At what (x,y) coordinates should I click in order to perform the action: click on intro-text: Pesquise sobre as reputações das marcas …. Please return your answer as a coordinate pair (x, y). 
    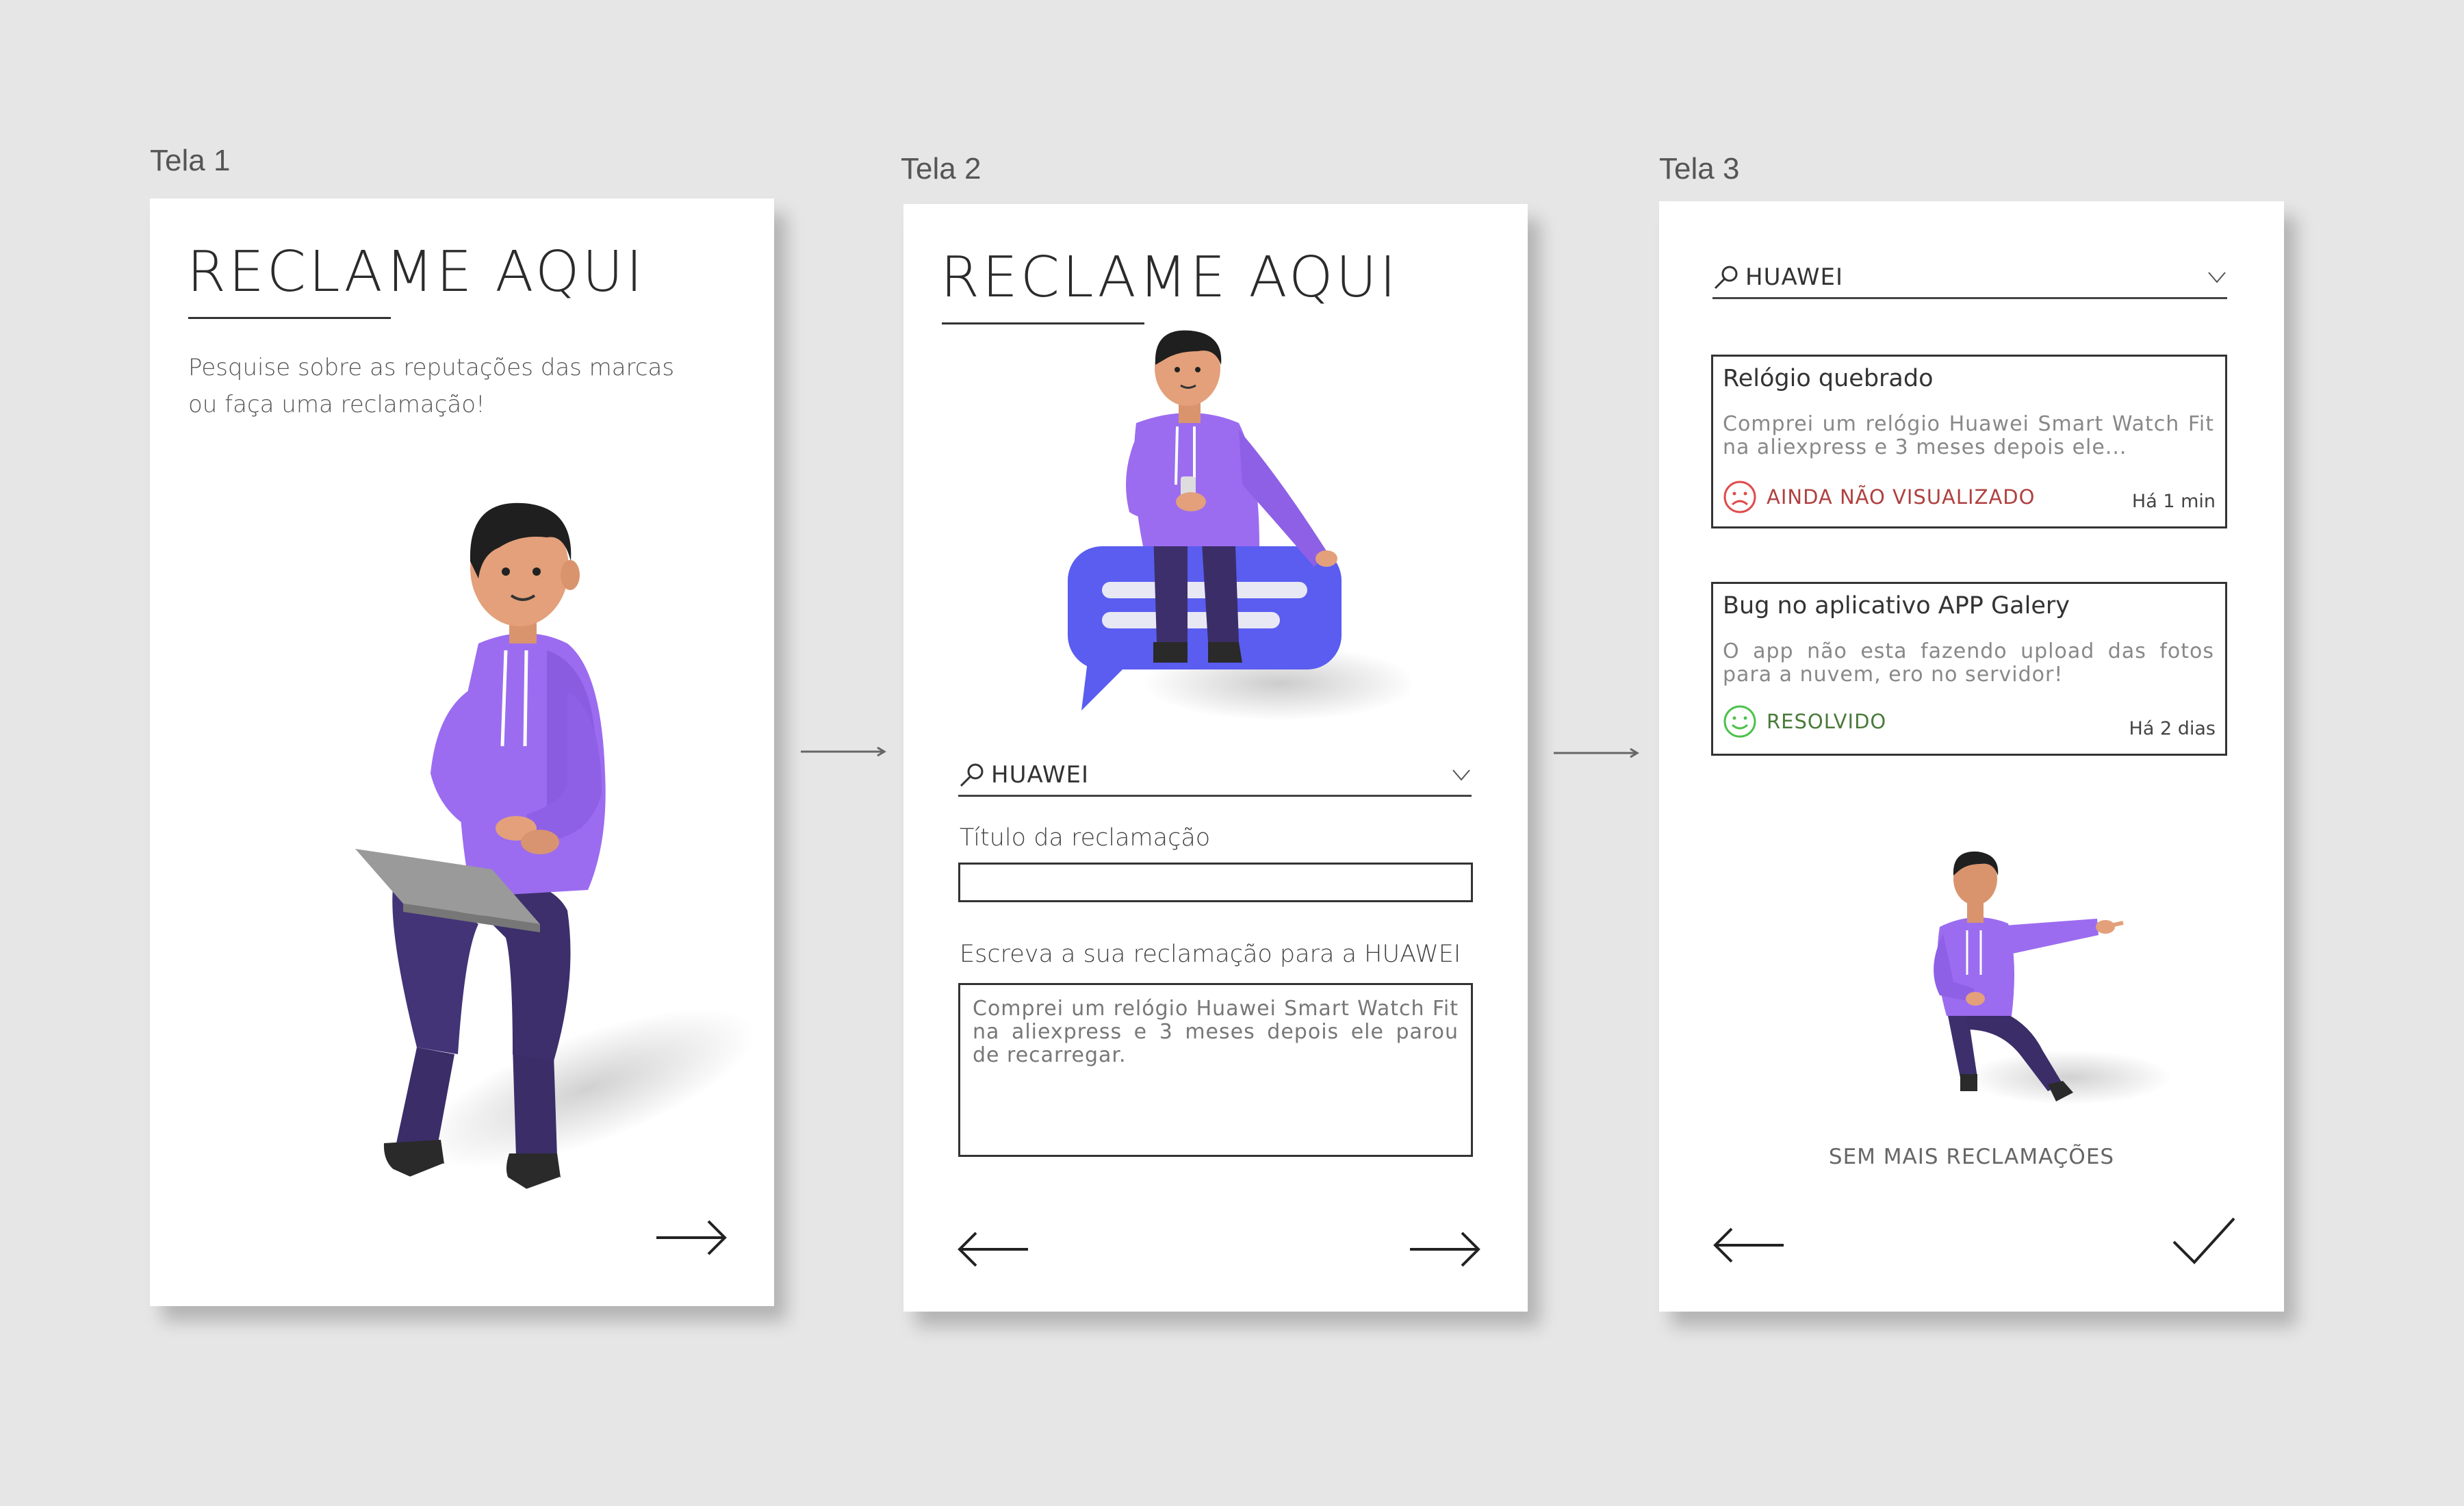
    Looking at the image, I should click on (448, 386).